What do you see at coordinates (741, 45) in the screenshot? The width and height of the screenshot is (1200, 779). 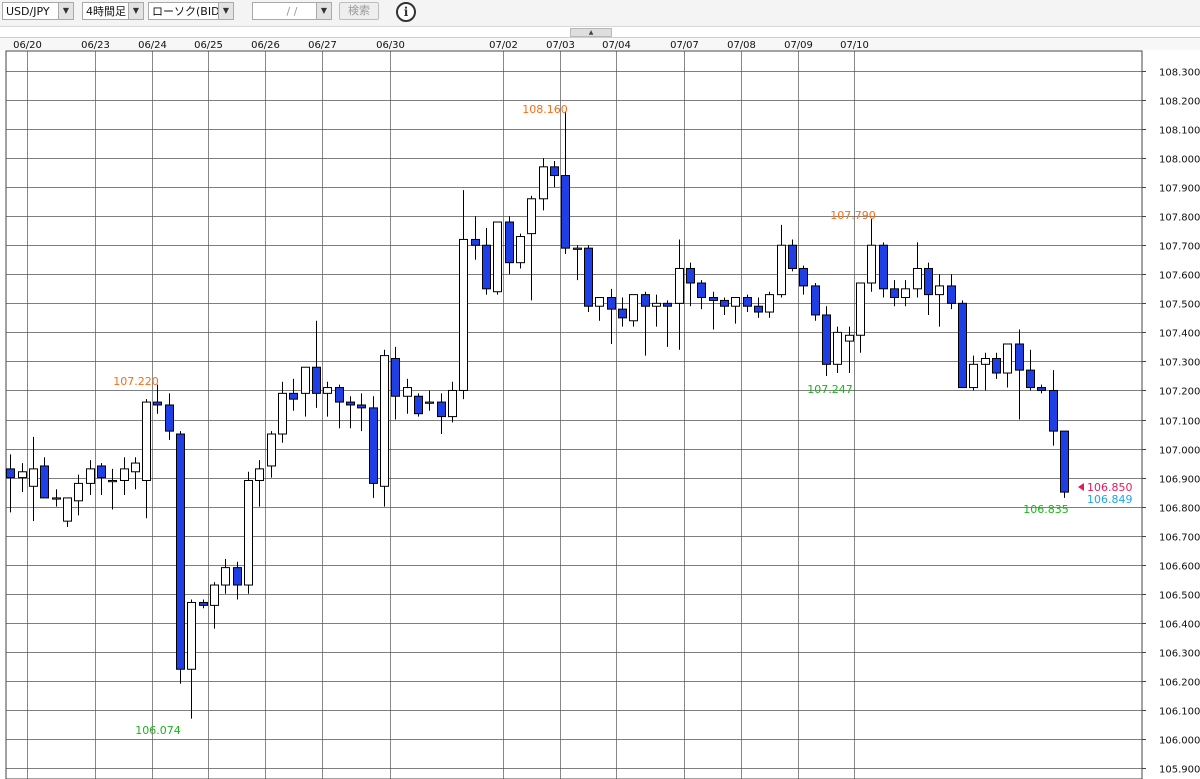 I see `x-tick-label: 07/08` at bounding box center [741, 45].